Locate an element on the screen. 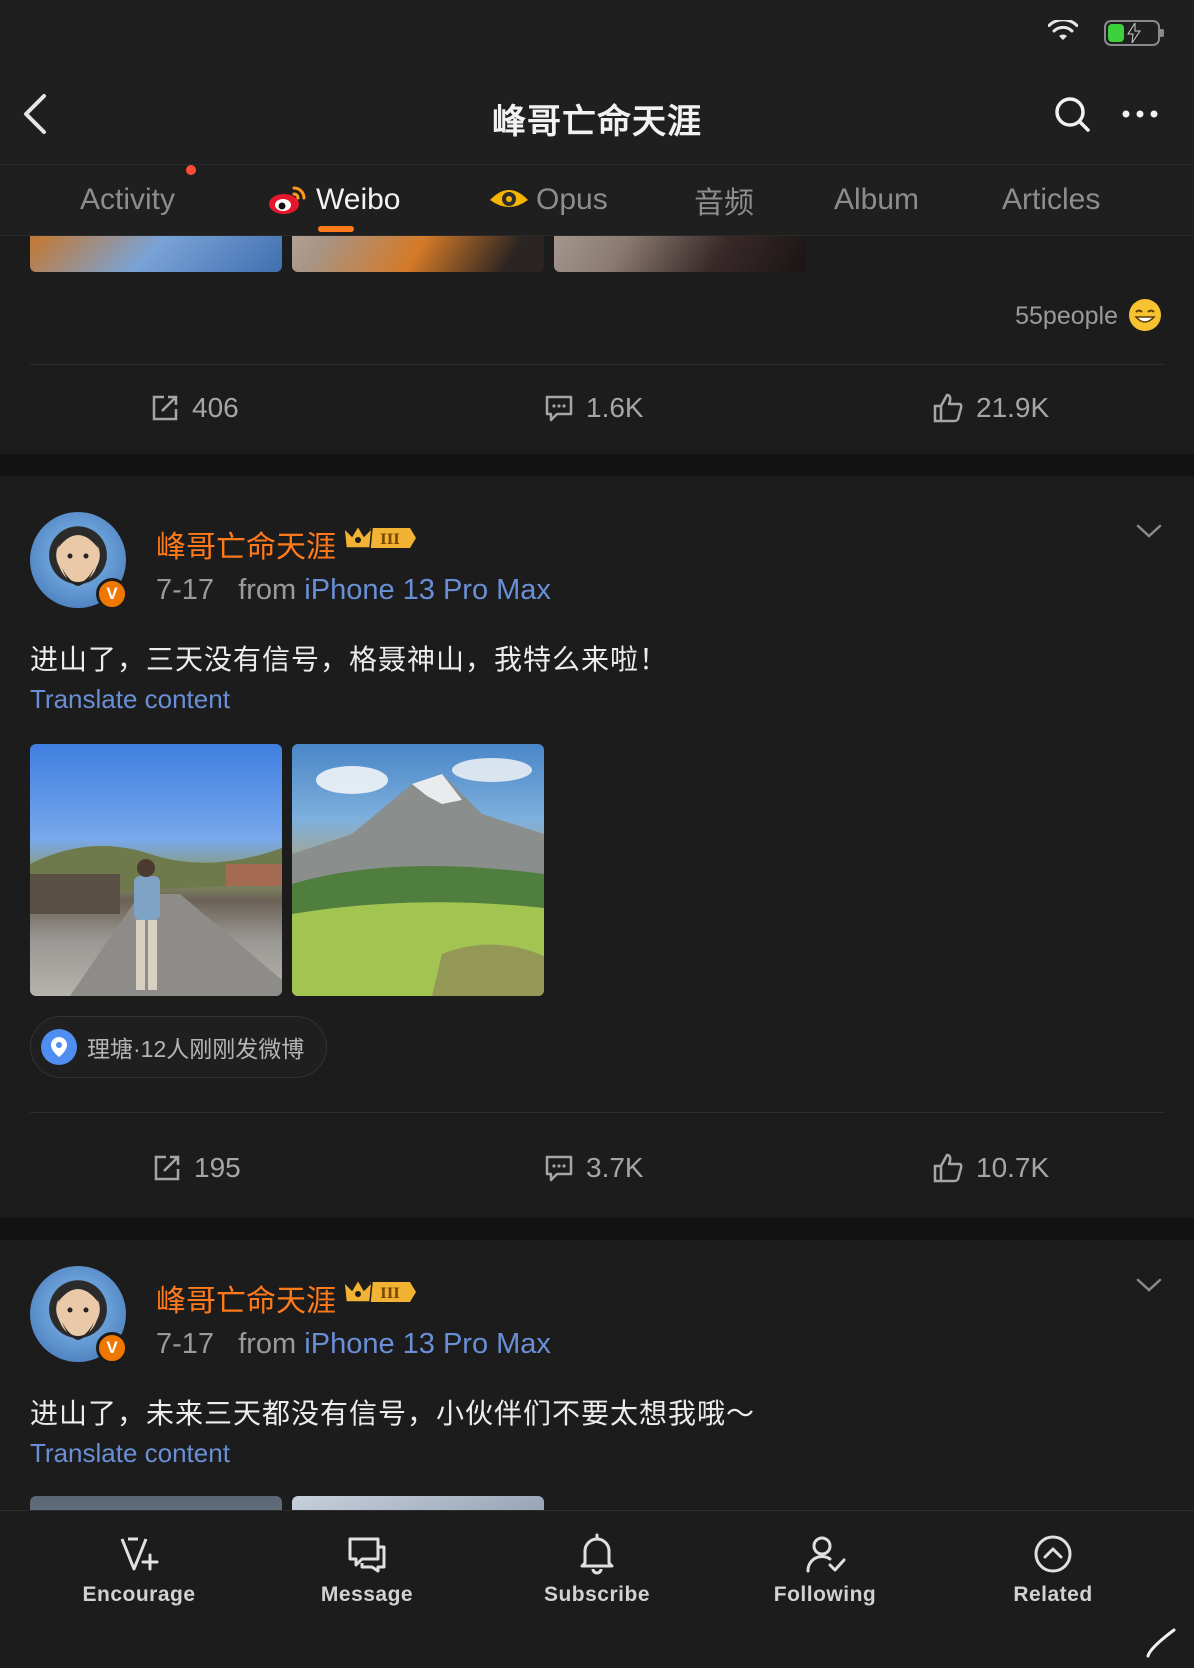 This screenshot has height=1668, width=1194. tab-audio: 音频 is located at coordinates (724, 200).